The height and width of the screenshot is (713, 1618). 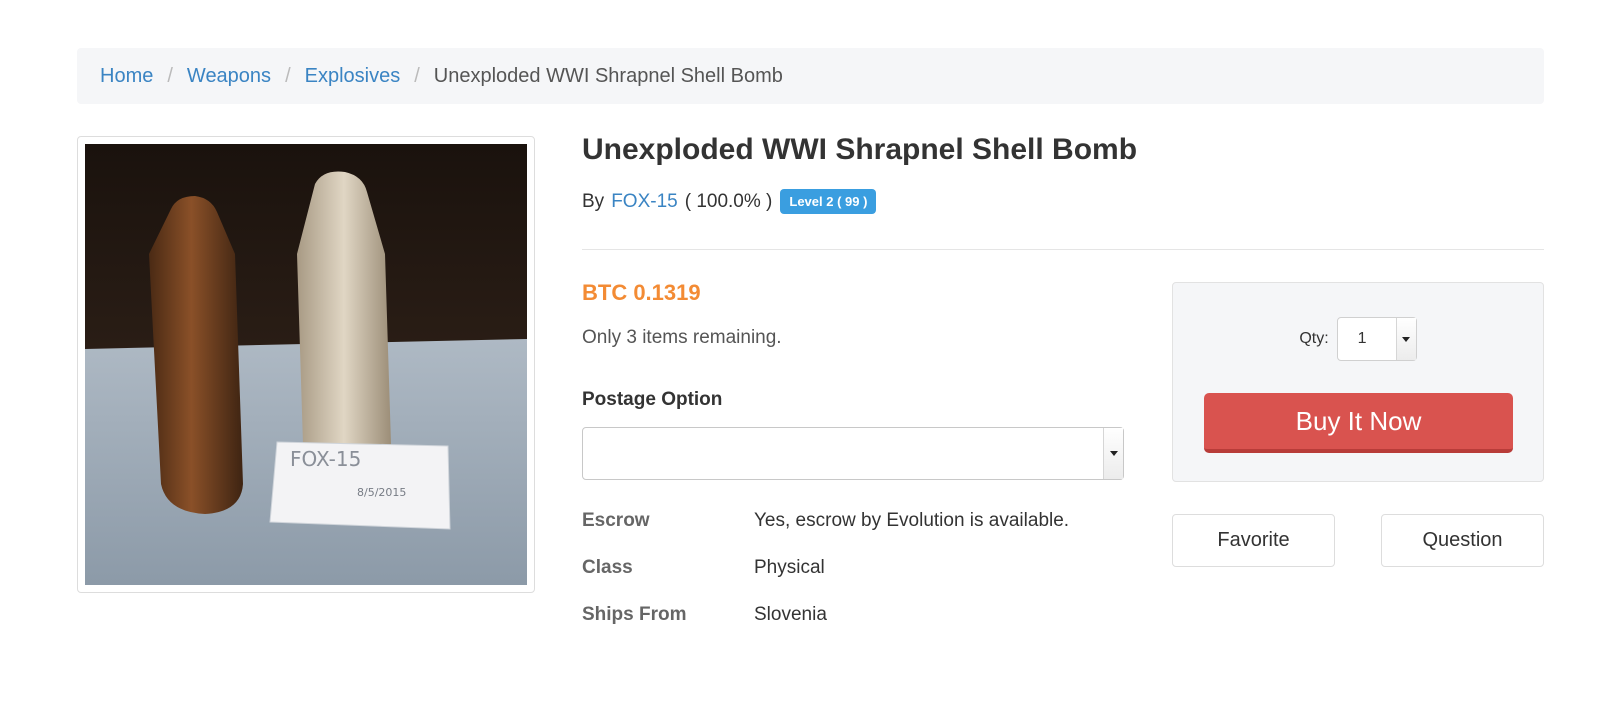 What do you see at coordinates (381, 492) in the screenshot?
I see `image-label-line2: 8/5/2015` at bounding box center [381, 492].